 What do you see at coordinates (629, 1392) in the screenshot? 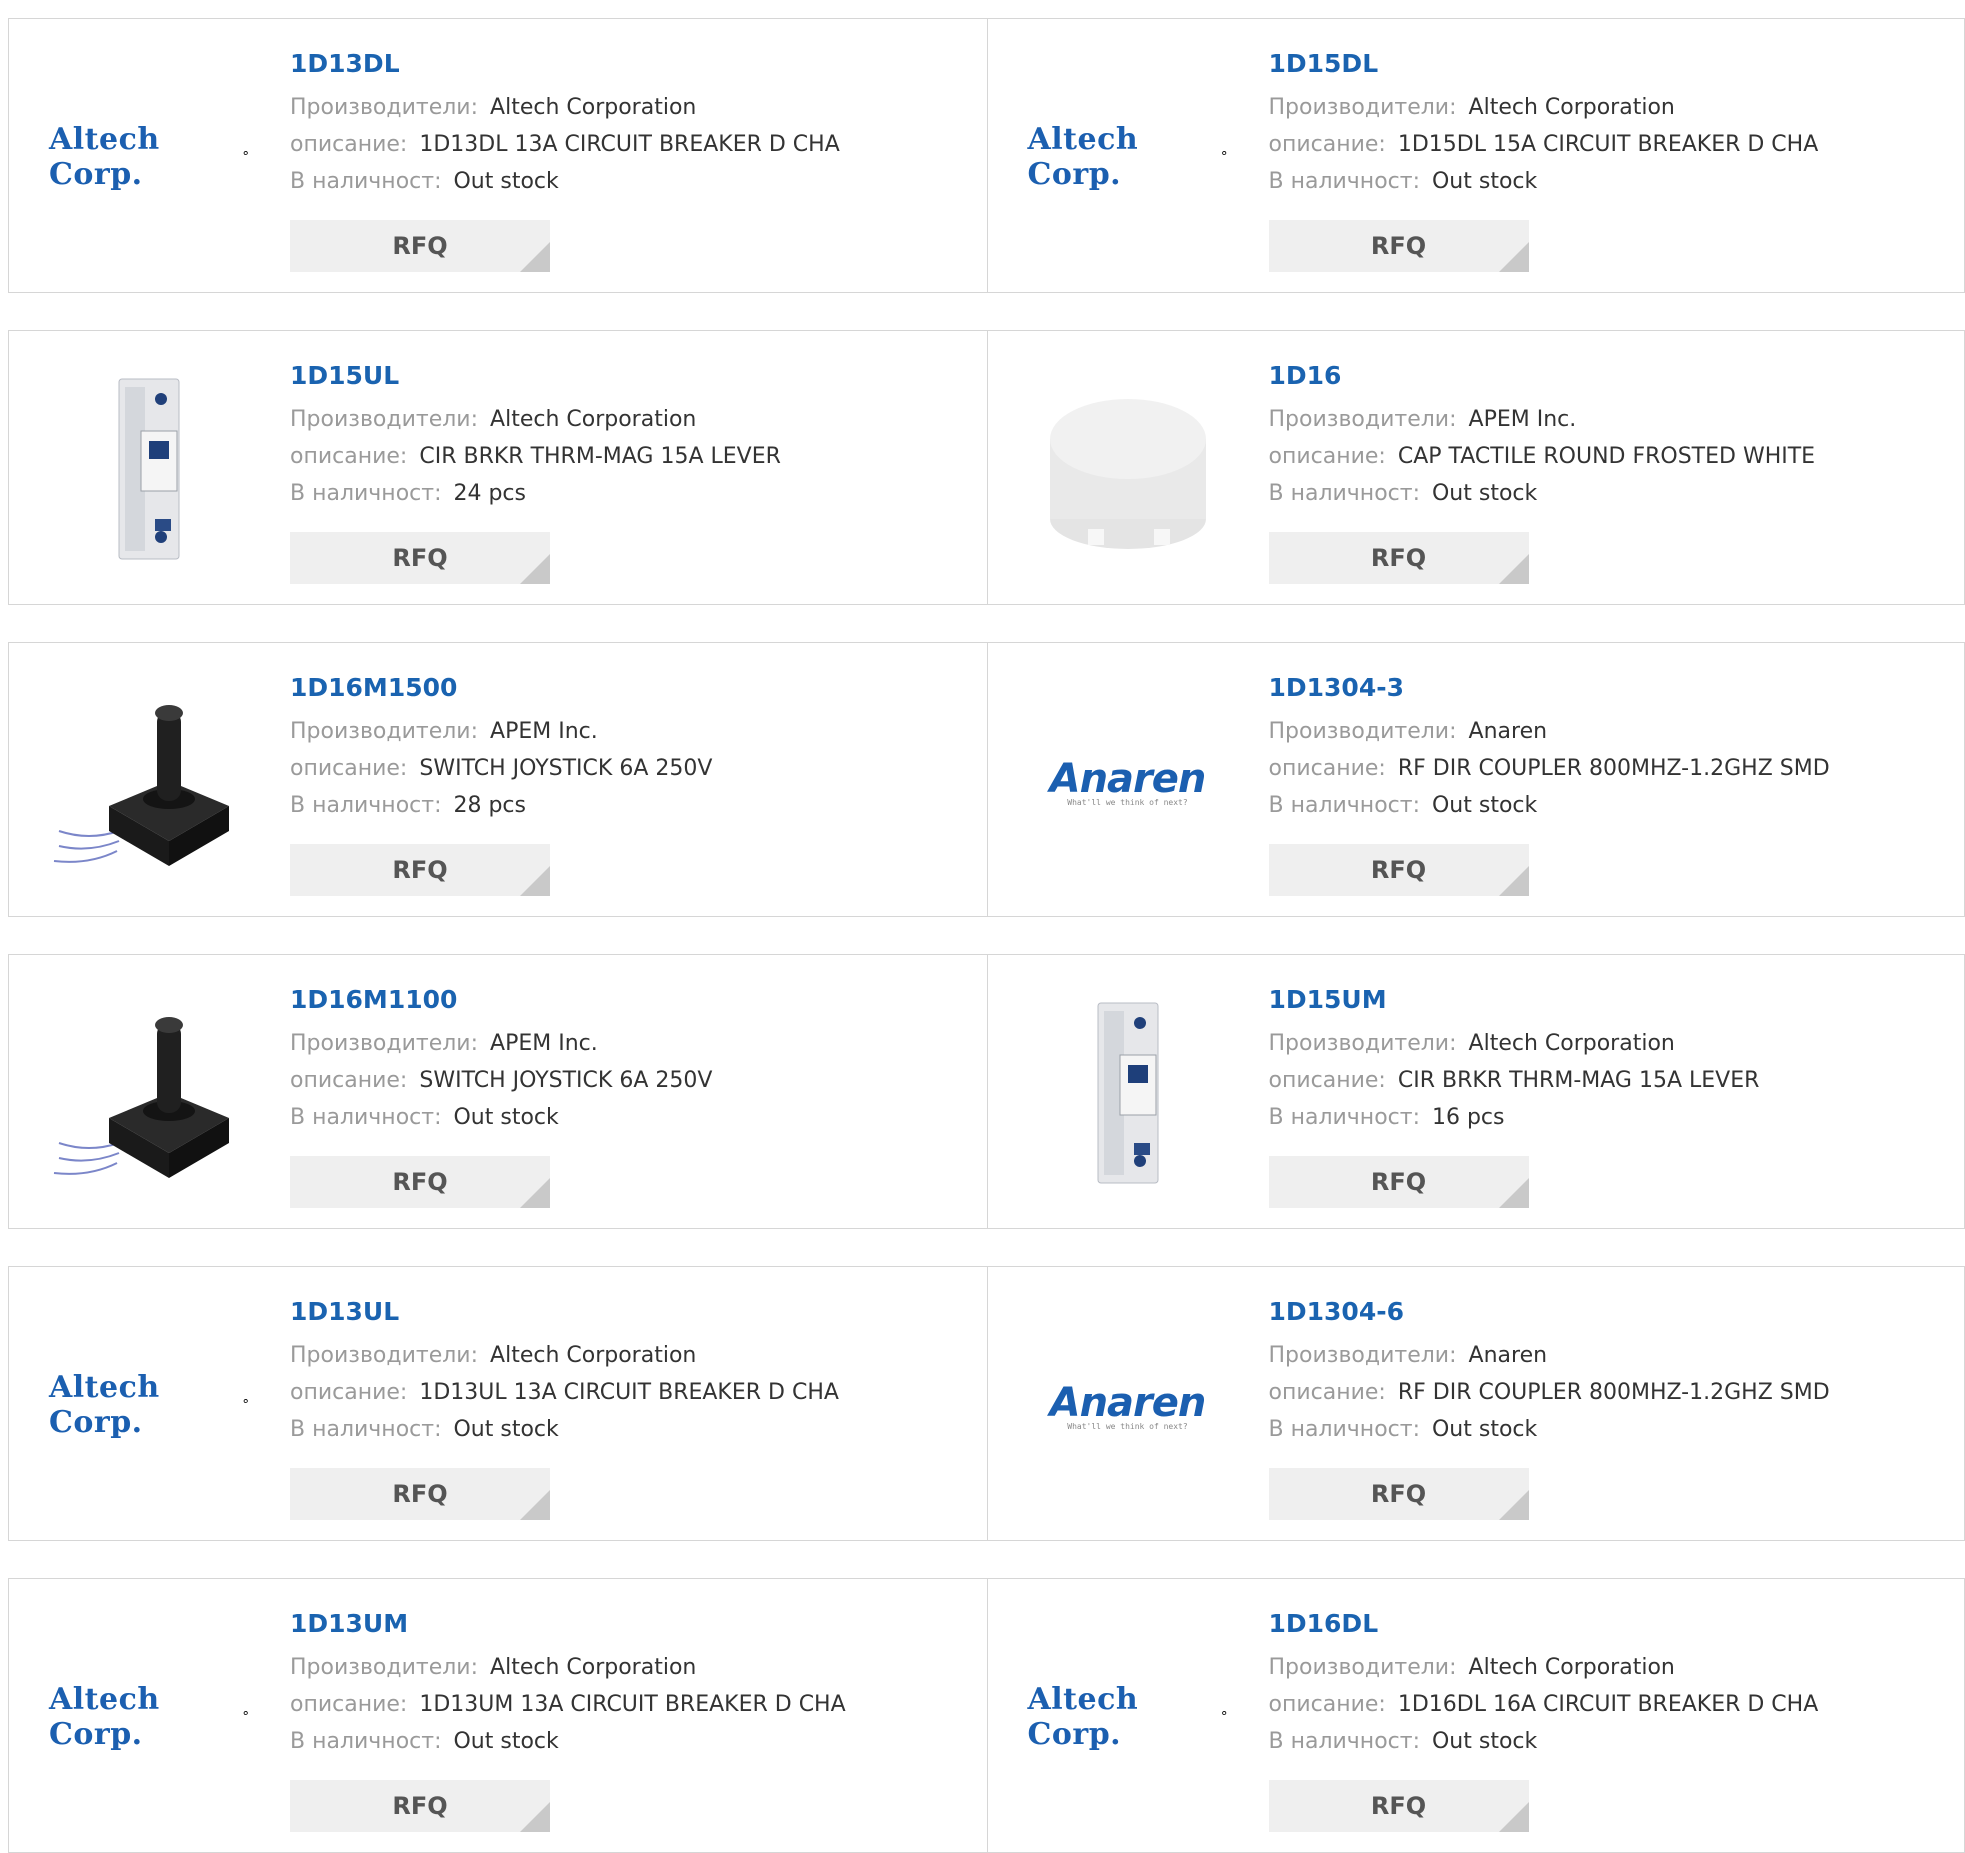
I see `description-value: 1D13UL 13A CIRCUIT BREAKER D CHA` at bounding box center [629, 1392].